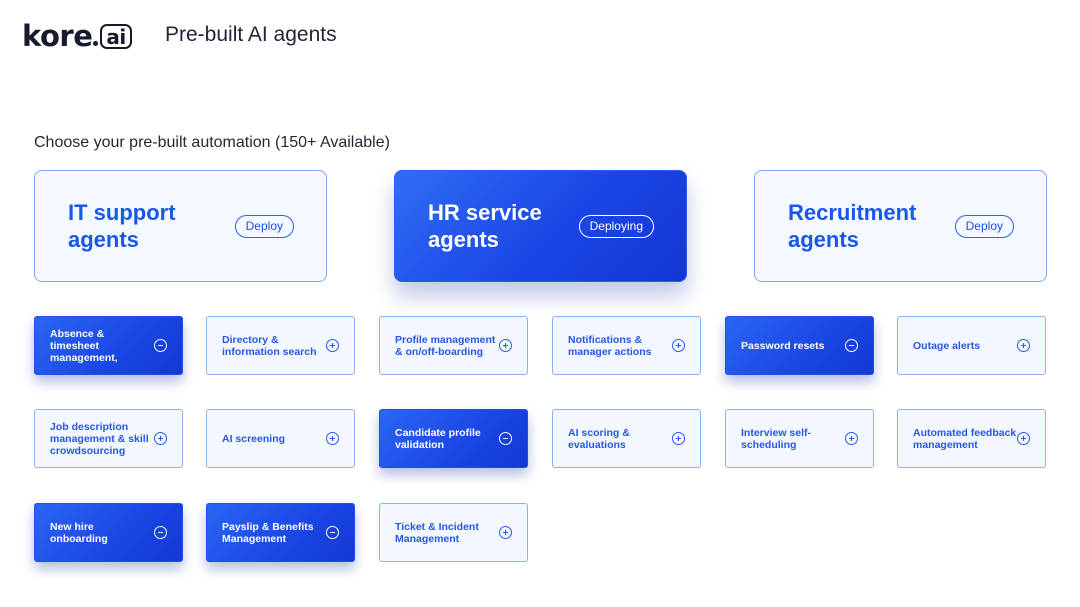 The width and height of the screenshot is (1080, 607). Describe the element at coordinates (268, 532) in the screenshot. I see `agent-tile-label: Payslip & Benefits Management` at that location.